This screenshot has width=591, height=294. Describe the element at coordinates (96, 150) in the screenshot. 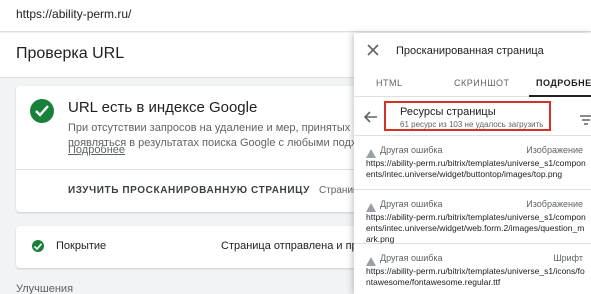

I see `more-link: Подробнее` at that location.